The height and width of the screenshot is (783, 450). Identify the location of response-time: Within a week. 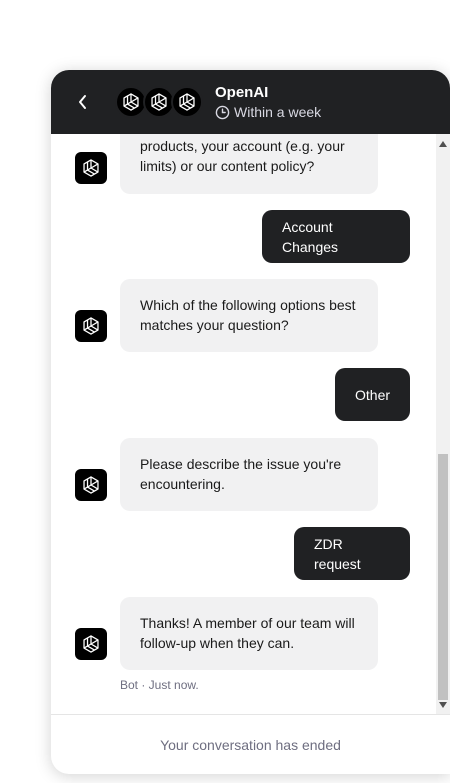
(268, 112).